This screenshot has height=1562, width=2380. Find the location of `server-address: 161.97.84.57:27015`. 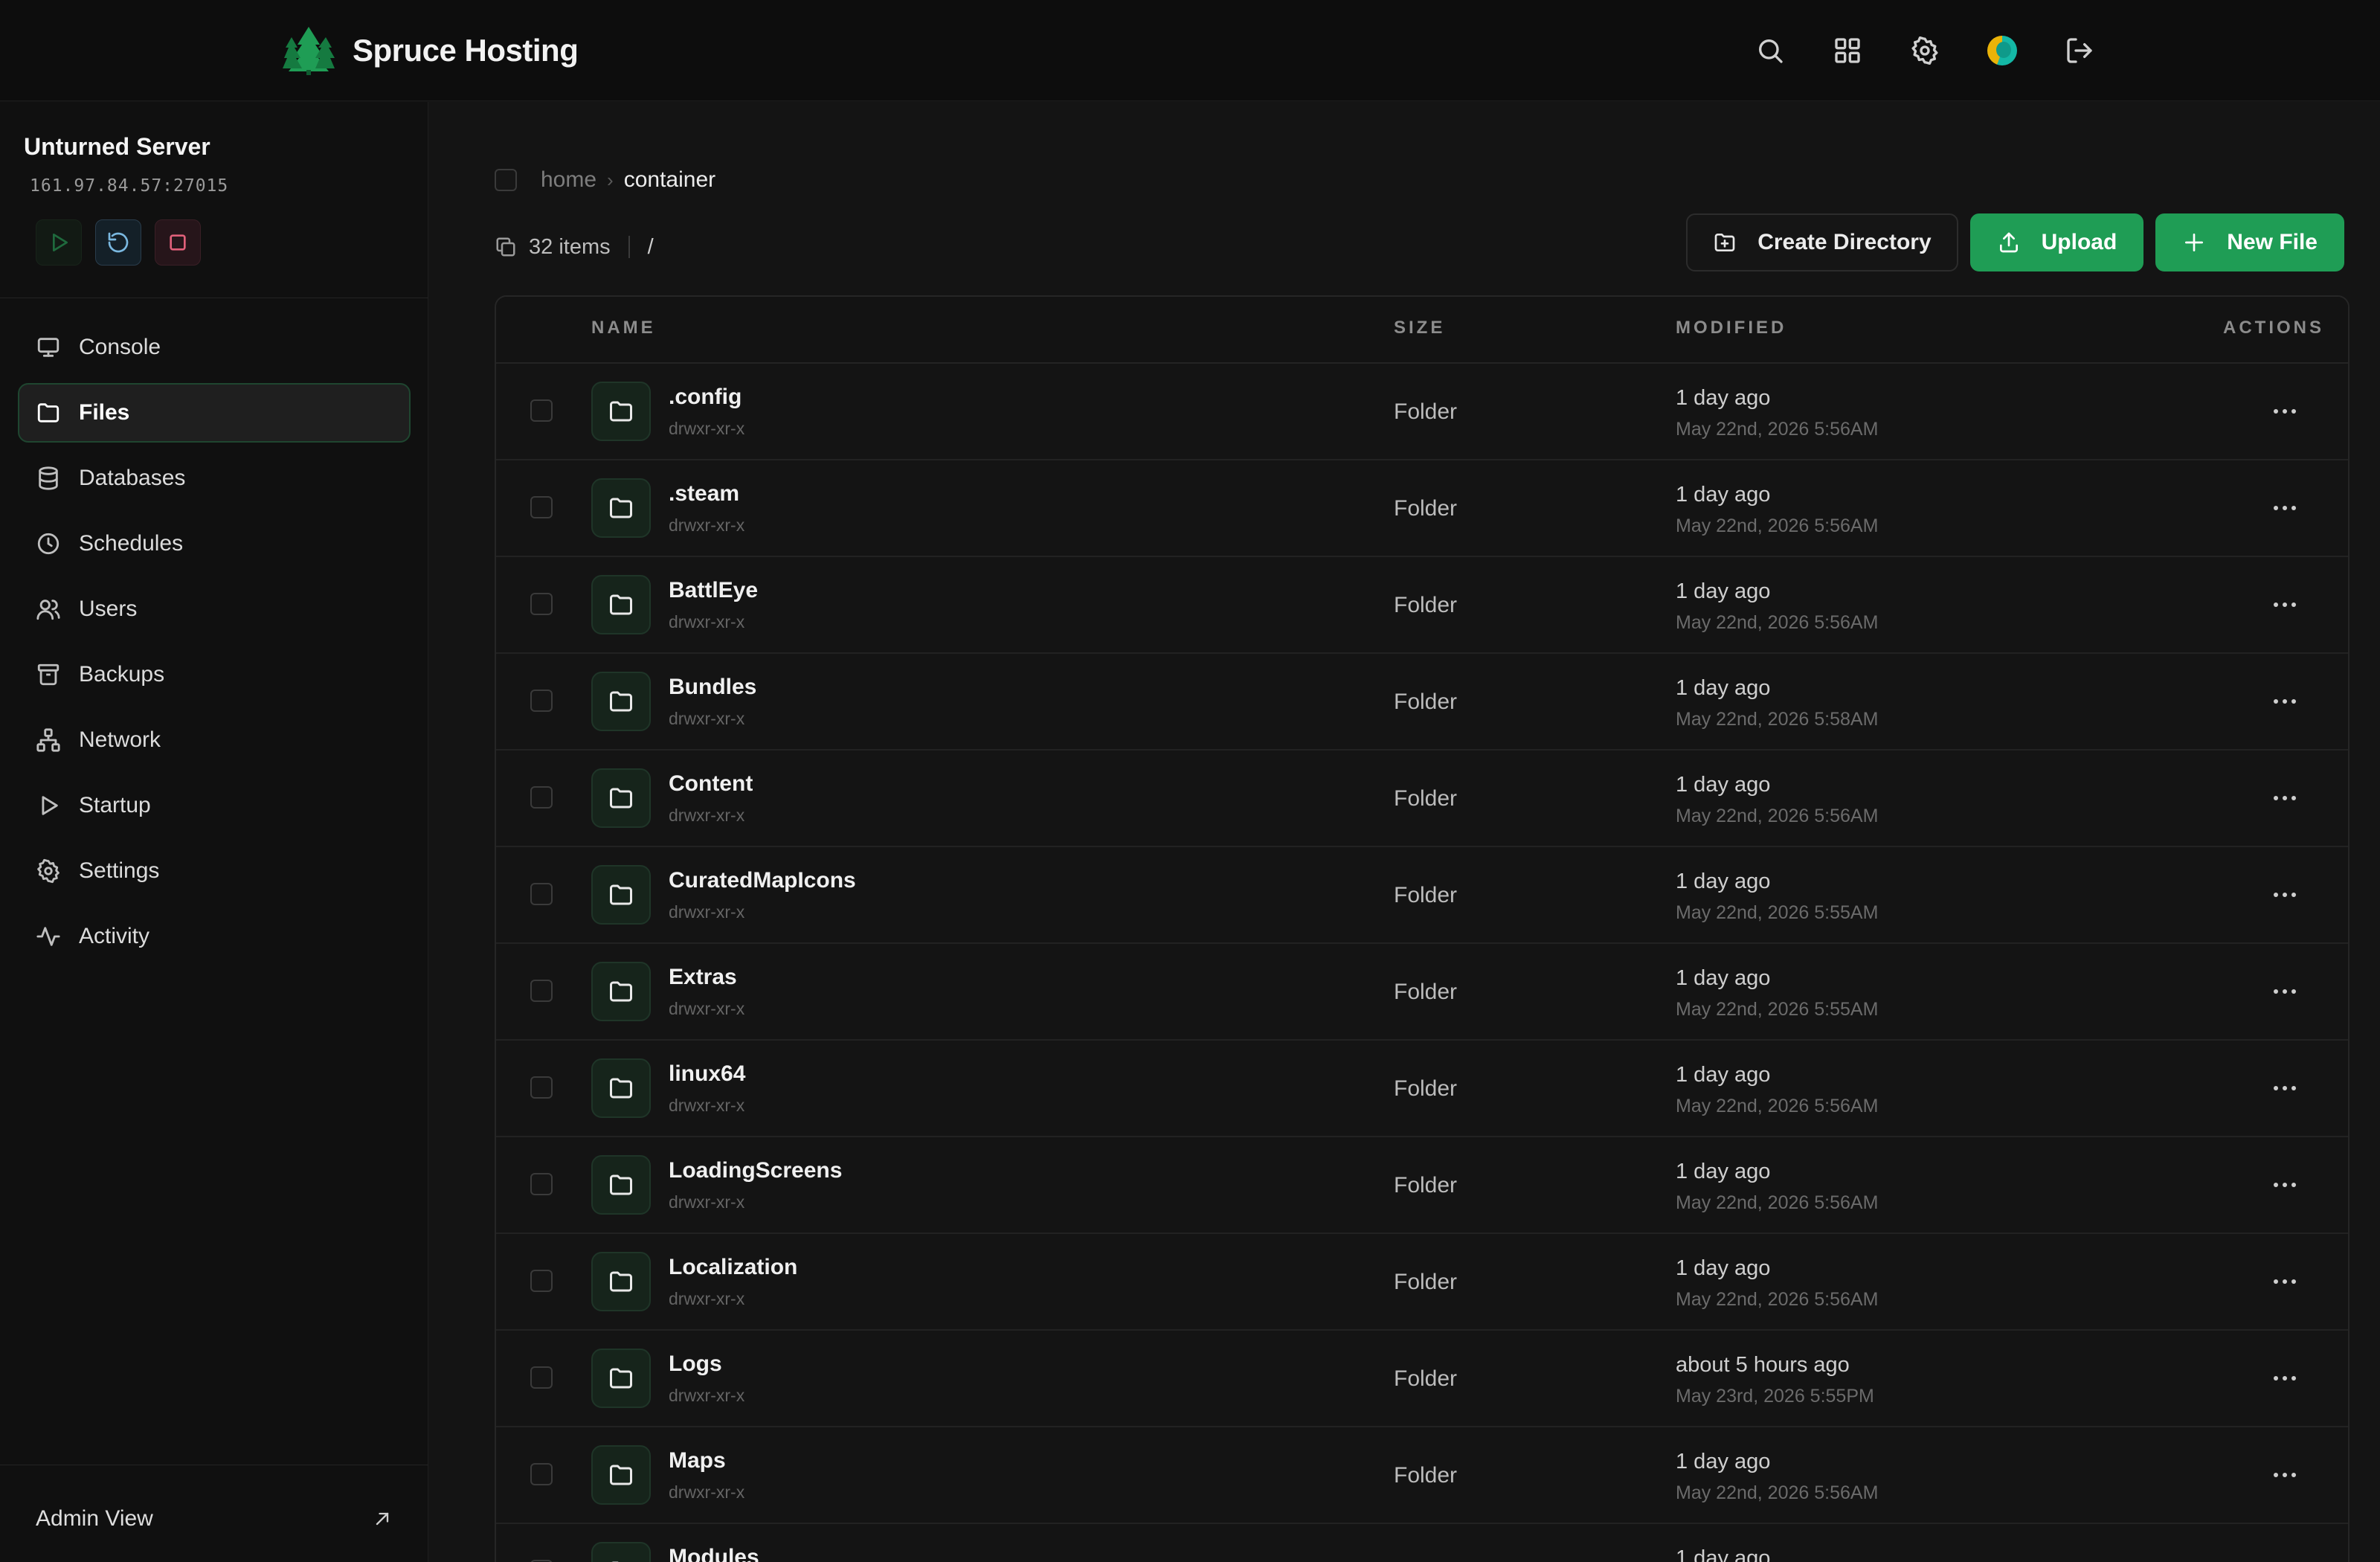

server-address: 161.97.84.57:27015 is located at coordinates (129, 186).